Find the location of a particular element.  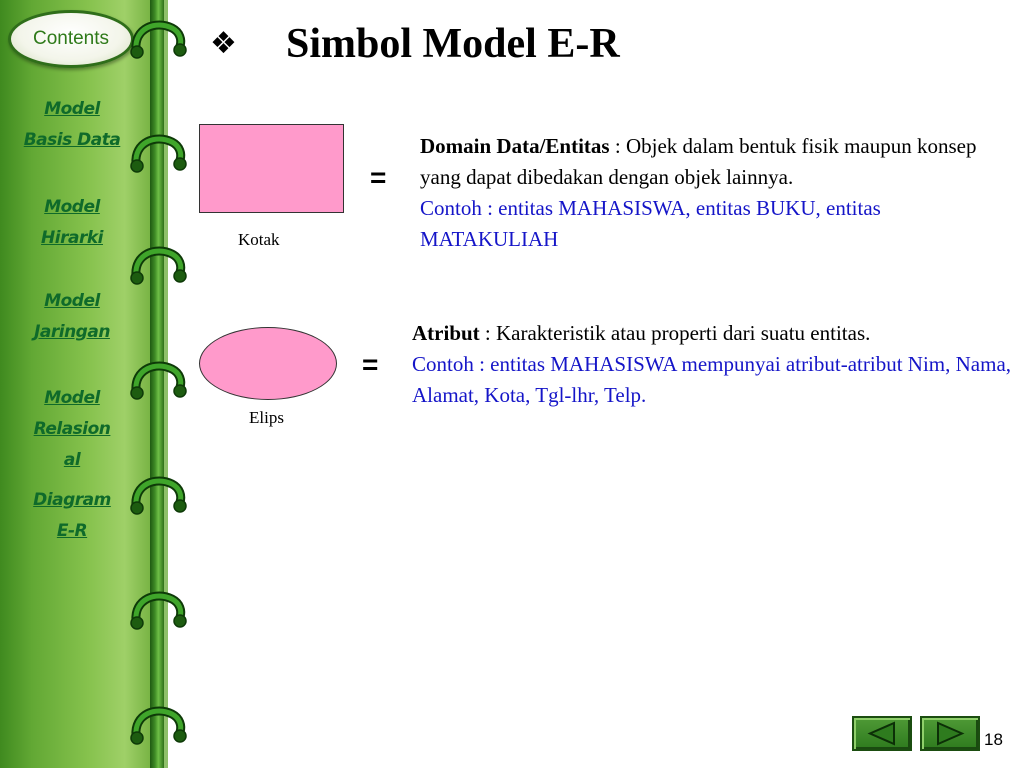

prev-arrow-icon is located at coordinates (881, 733).